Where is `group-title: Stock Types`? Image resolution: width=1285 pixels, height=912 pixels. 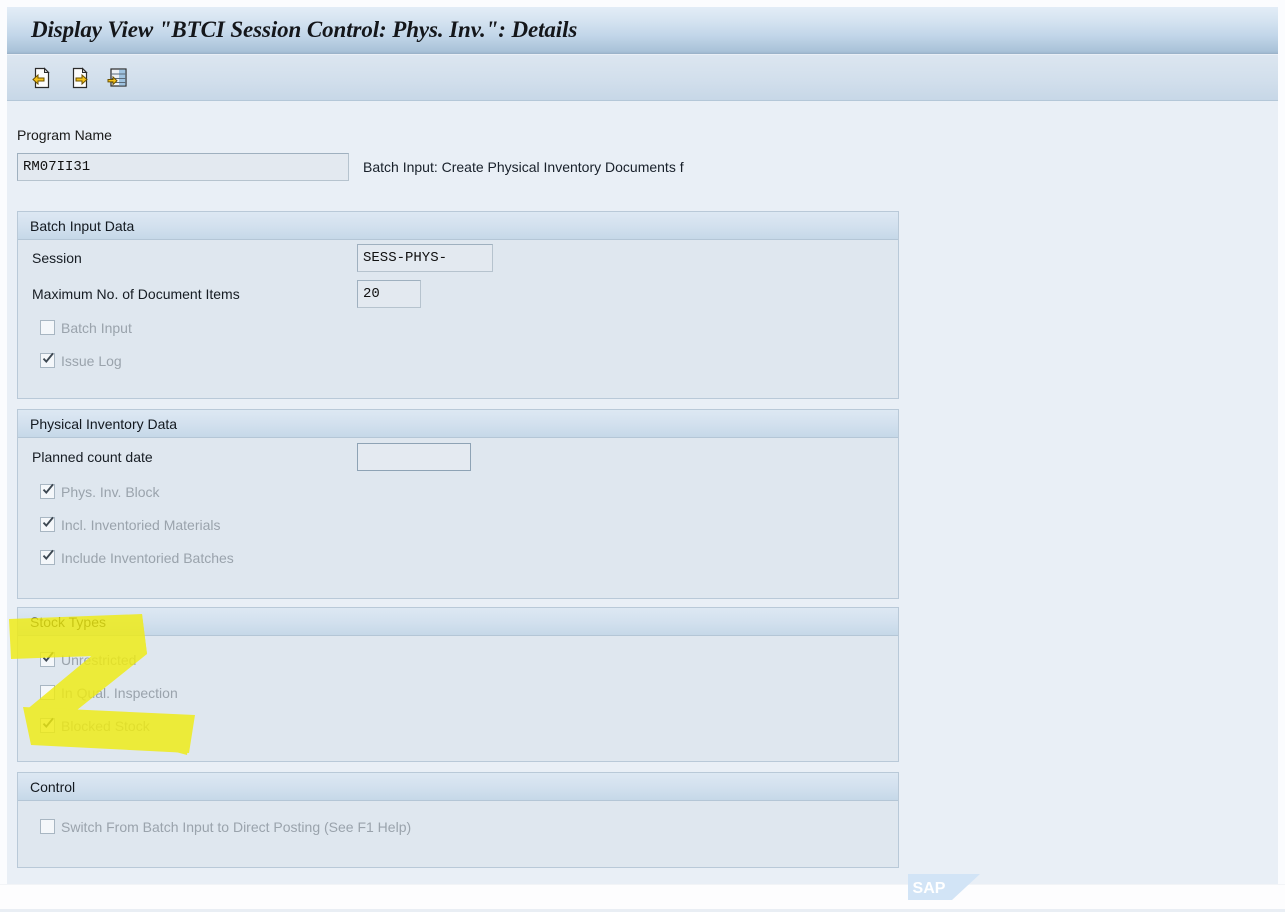 group-title: Stock Types is located at coordinates (68, 621).